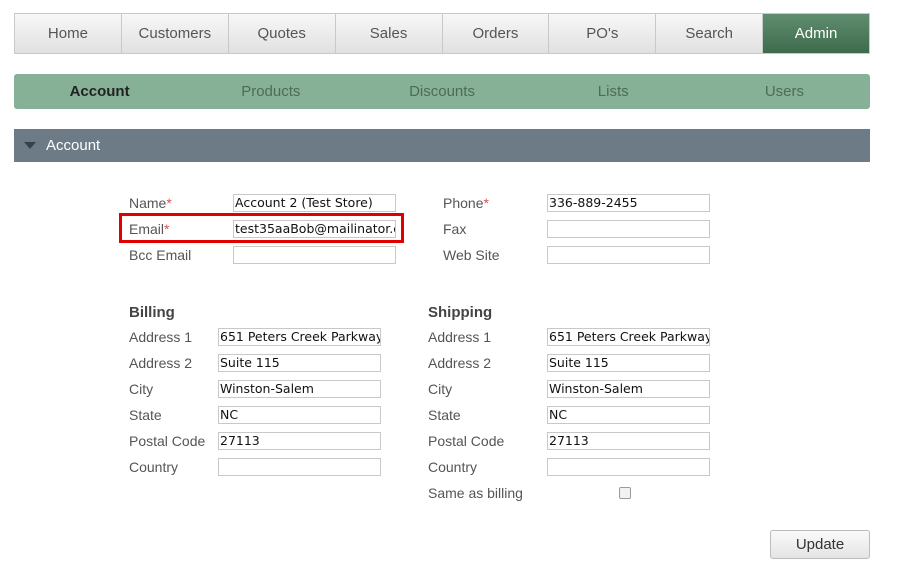 This screenshot has width=901, height=571. What do you see at coordinates (466, 441) in the screenshot?
I see `shipping-postal-label: Postal Code` at bounding box center [466, 441].